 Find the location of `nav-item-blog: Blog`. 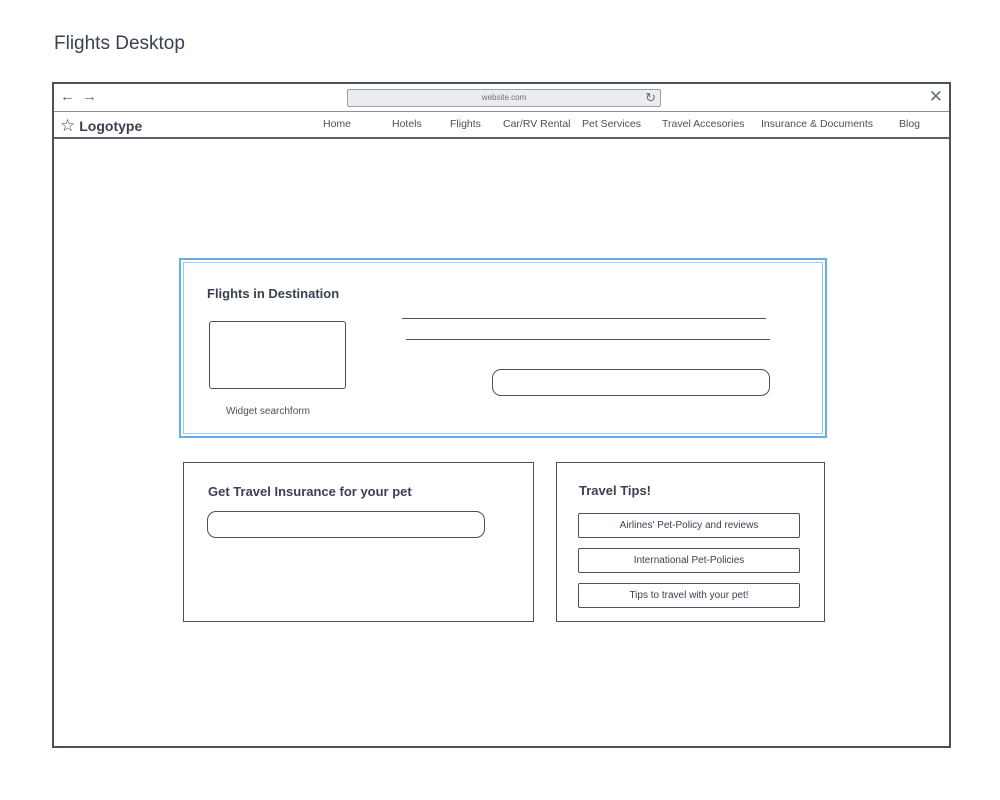

nav-item-blog: Blog is located at coordinates (909, 124).